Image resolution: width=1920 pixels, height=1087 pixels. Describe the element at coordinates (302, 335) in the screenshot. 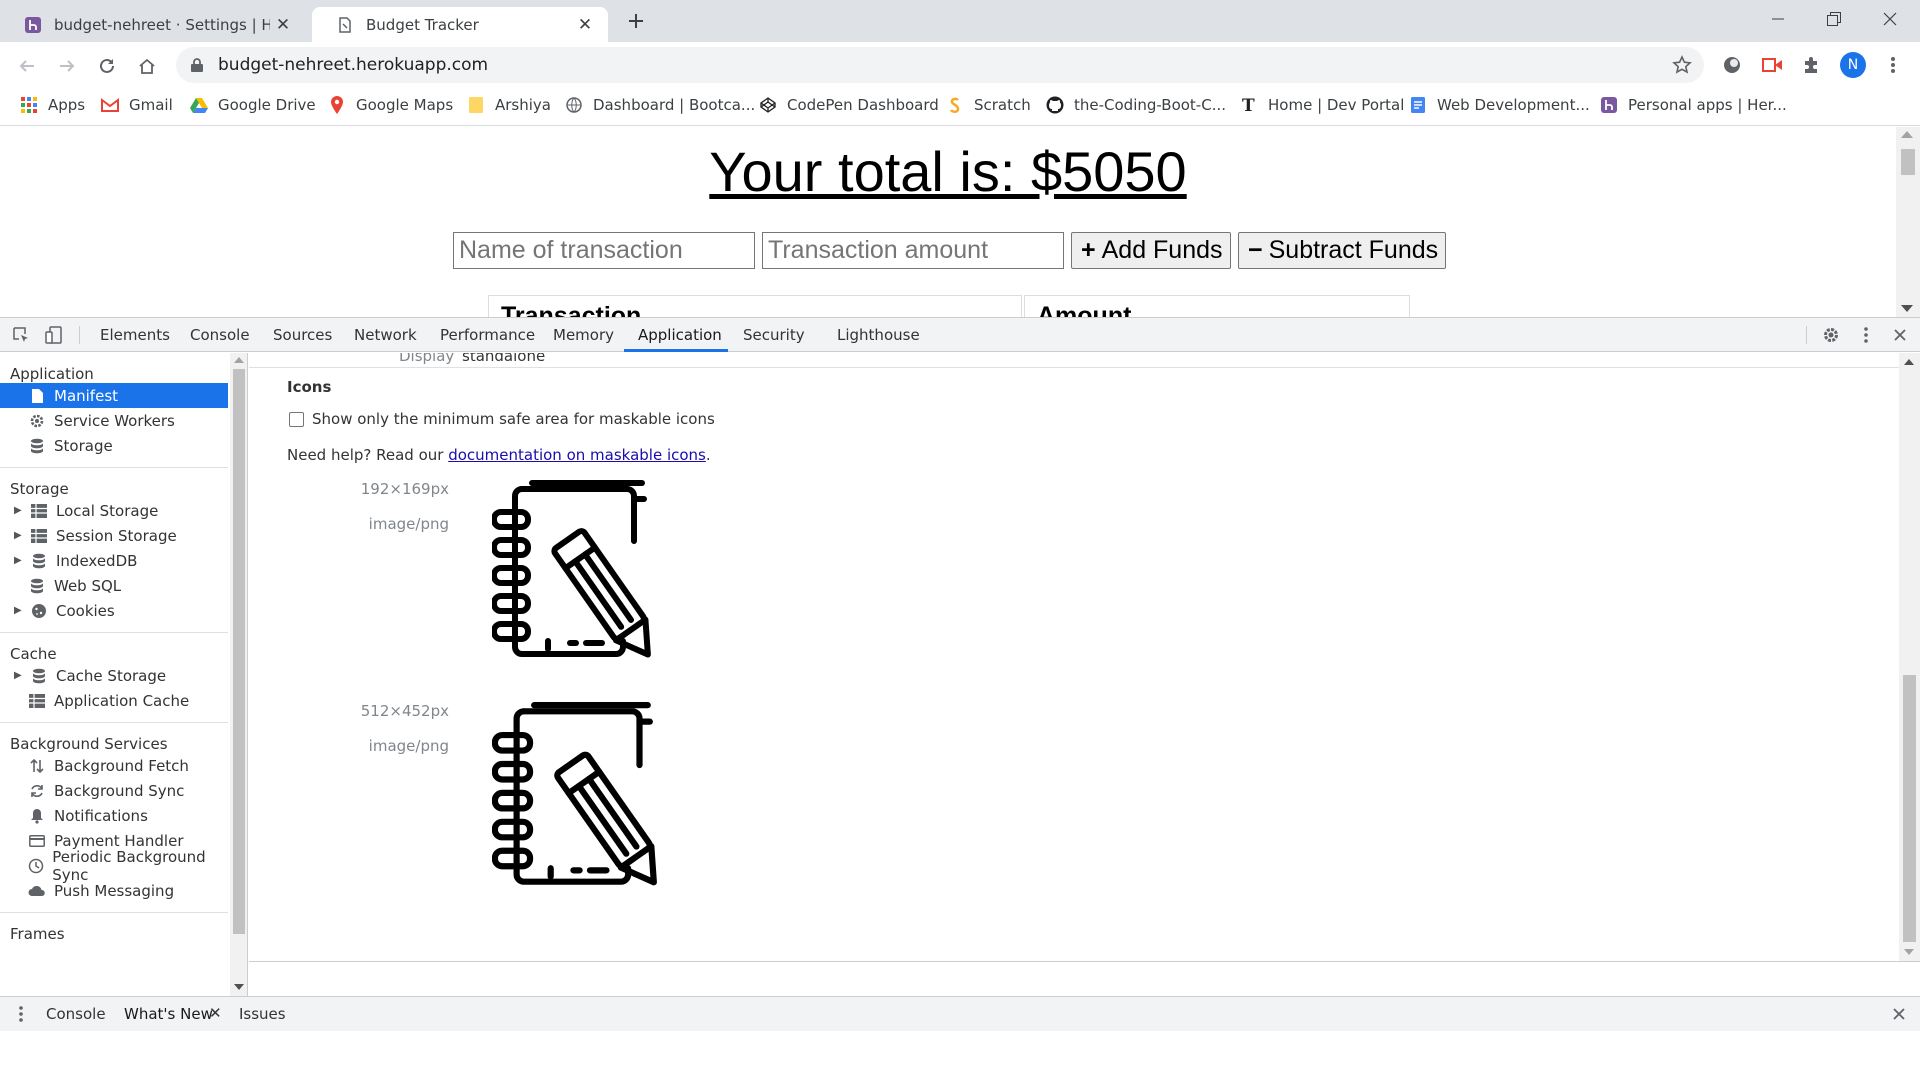

I see `tab-sources: Sources` at that location.